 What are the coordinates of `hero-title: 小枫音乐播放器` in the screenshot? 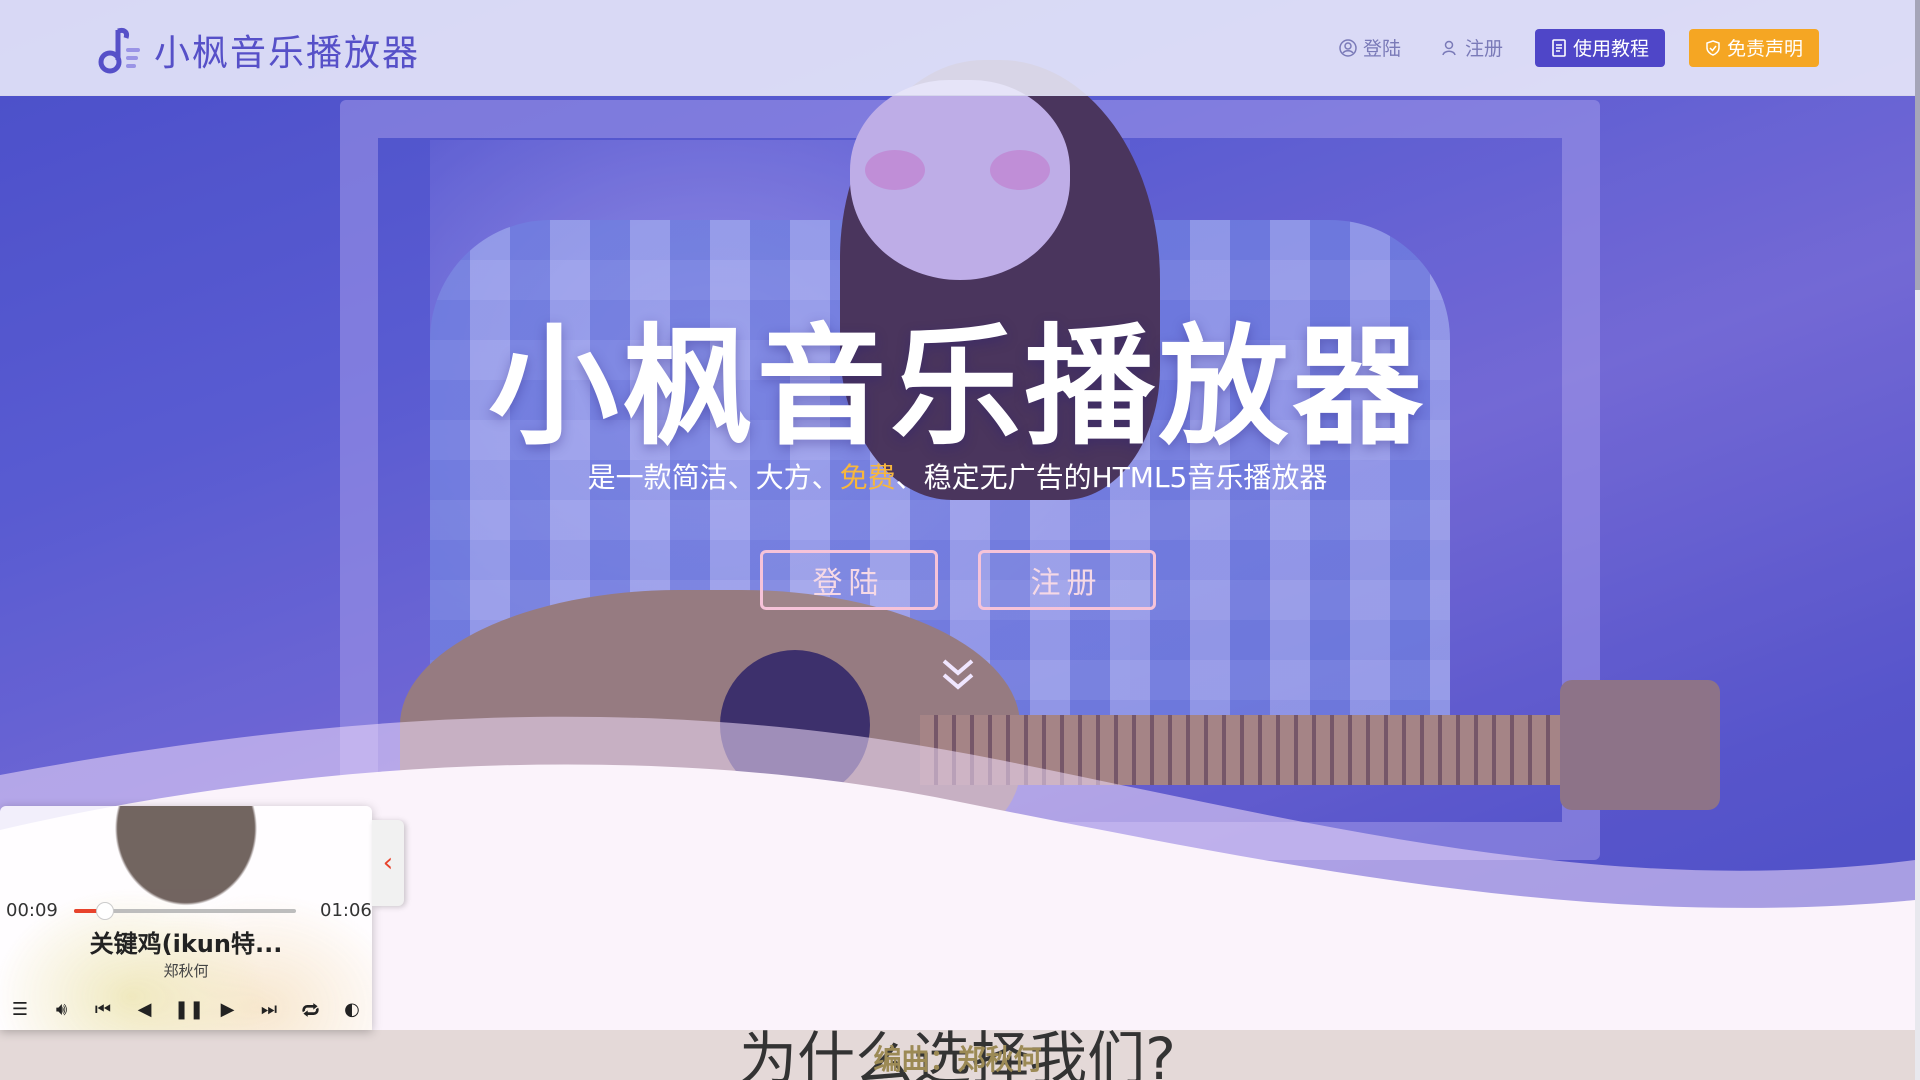 It's located at (957, 387).